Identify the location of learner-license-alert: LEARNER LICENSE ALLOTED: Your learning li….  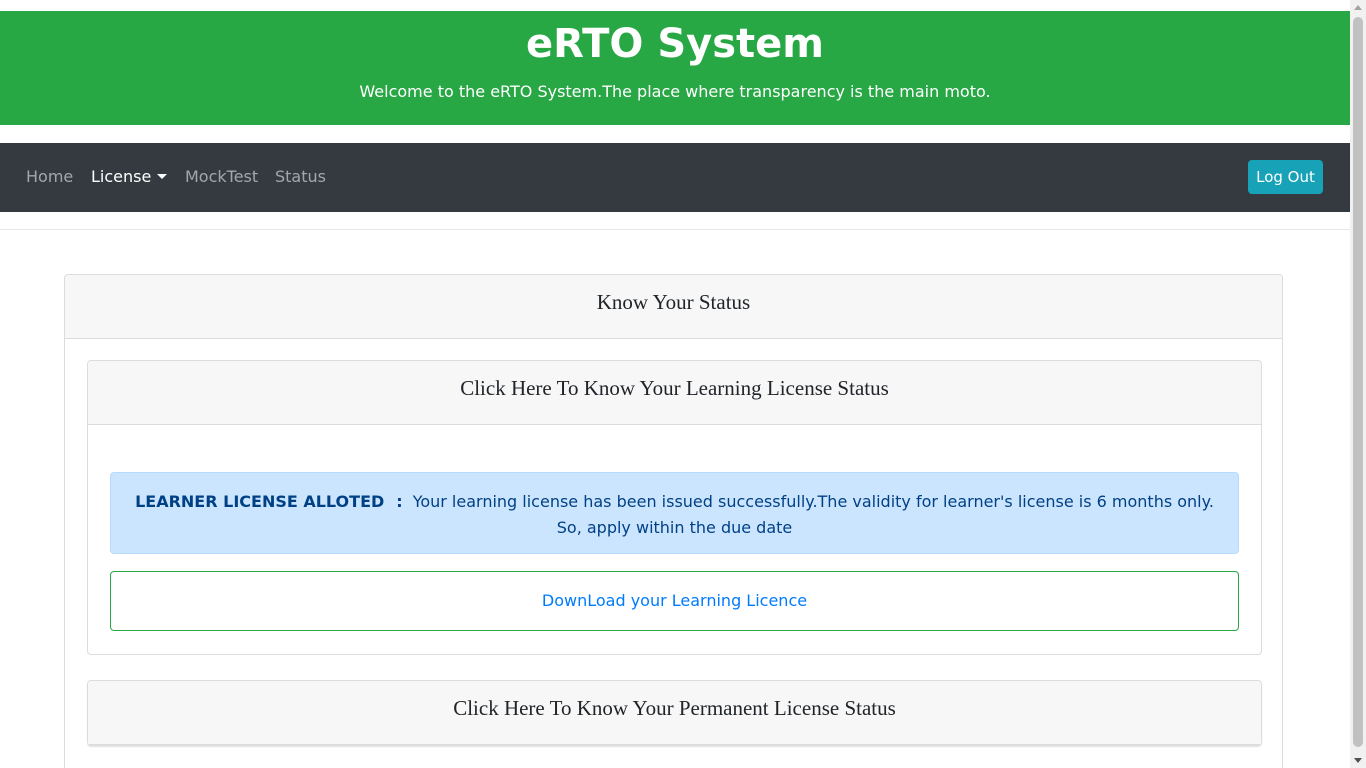
(674, 513).